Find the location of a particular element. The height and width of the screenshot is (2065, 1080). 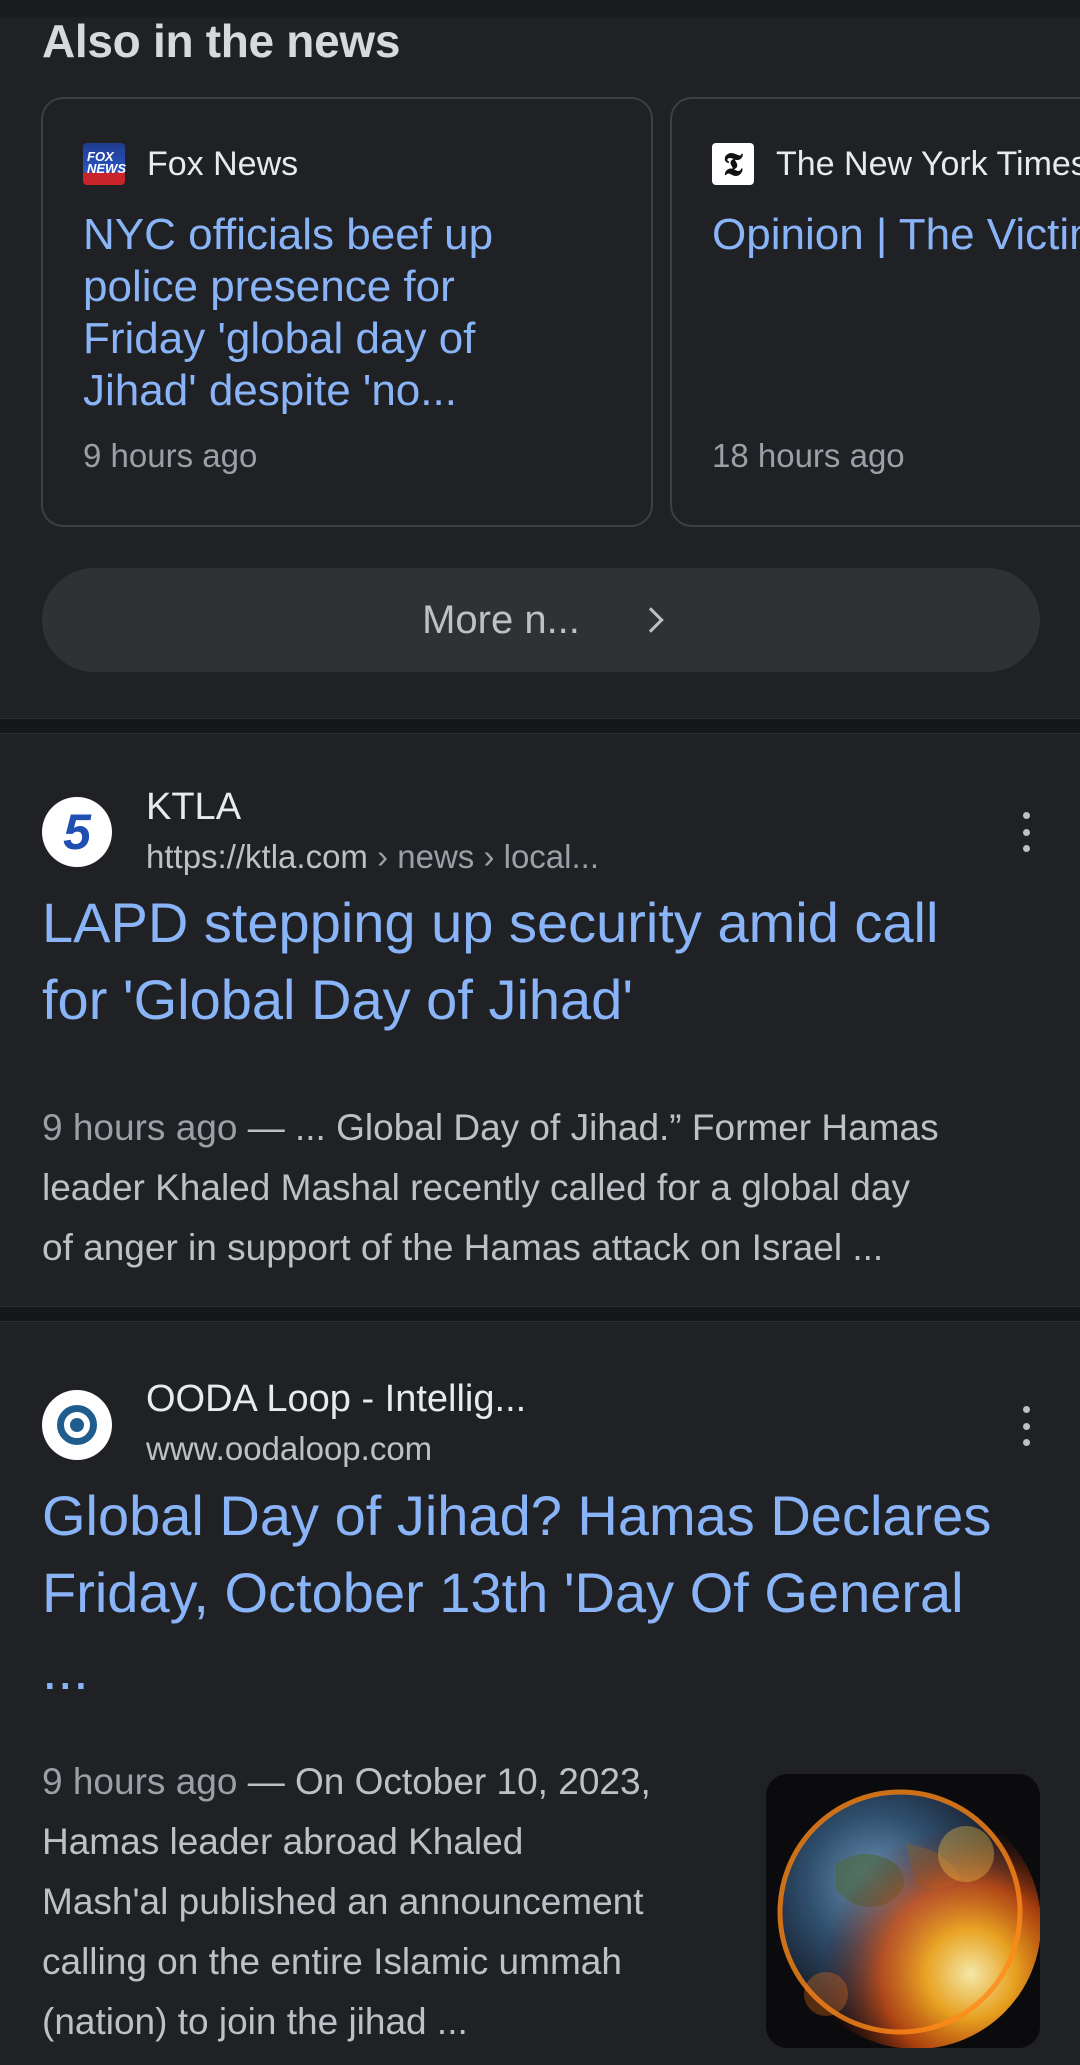

card-source-name: Fox News is located at coordinates (223, 163).